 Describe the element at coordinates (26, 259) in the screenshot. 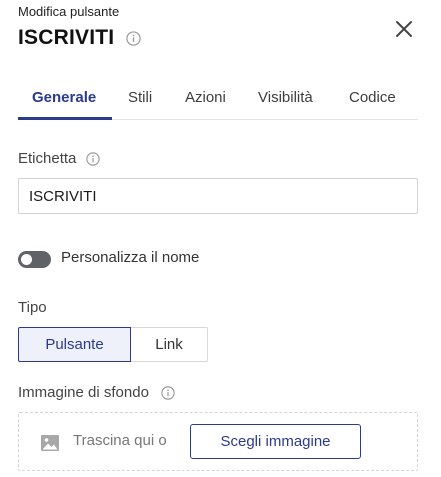

I see `toggle-knob` at that location.